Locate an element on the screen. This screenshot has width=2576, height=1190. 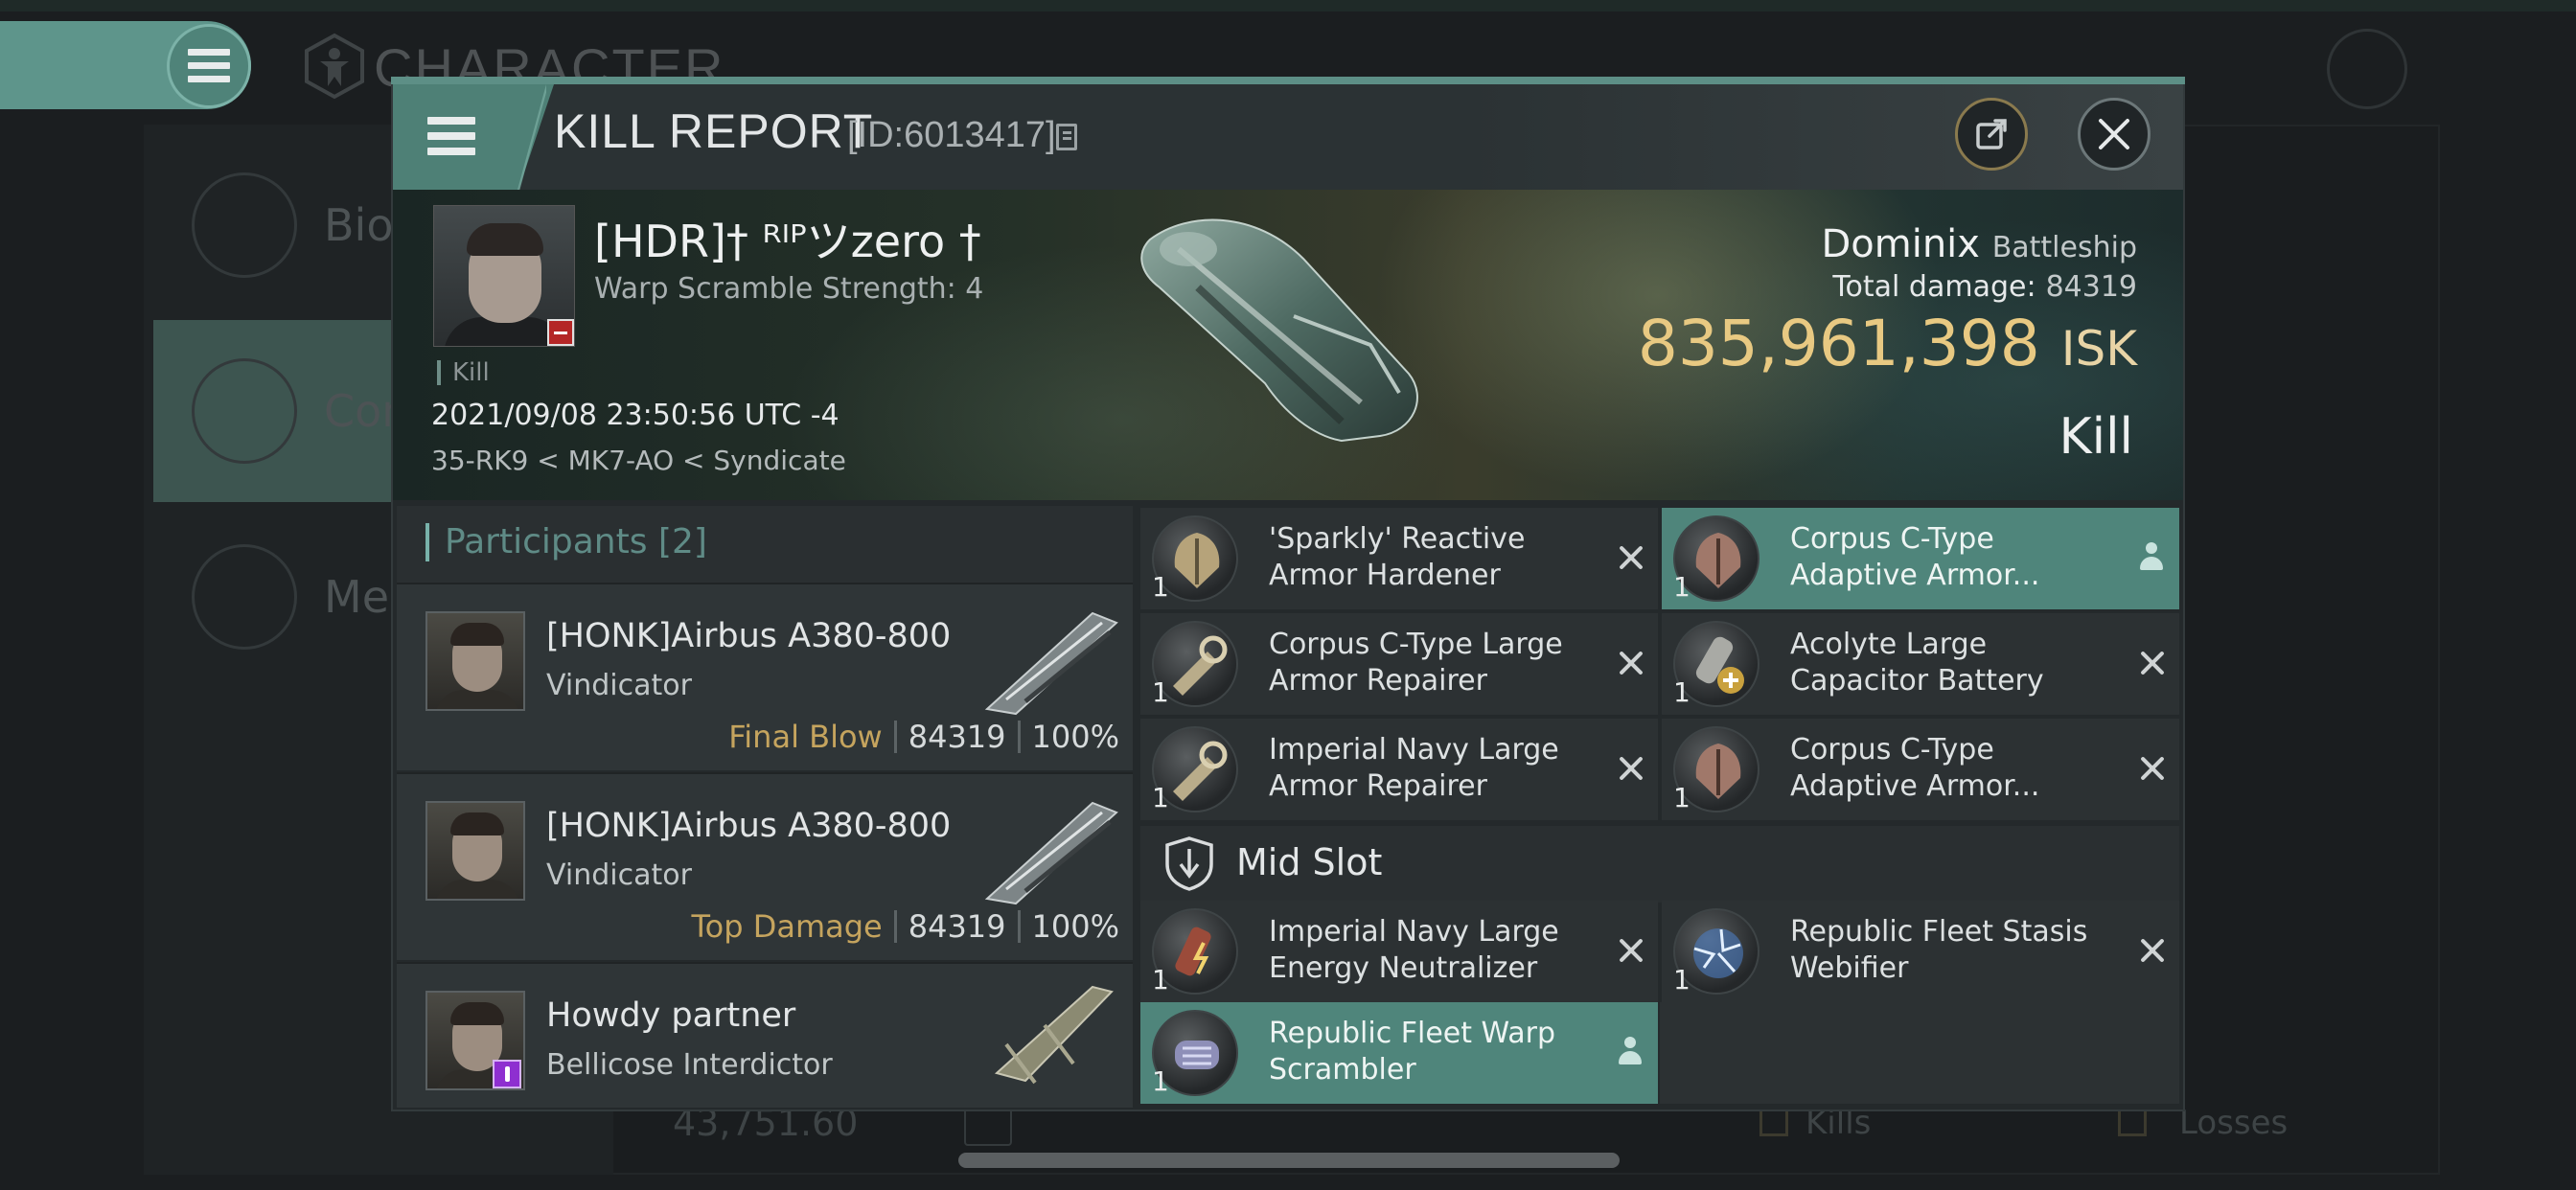
final-blow-tag: Final Blow is located at coordinates (805, 737).